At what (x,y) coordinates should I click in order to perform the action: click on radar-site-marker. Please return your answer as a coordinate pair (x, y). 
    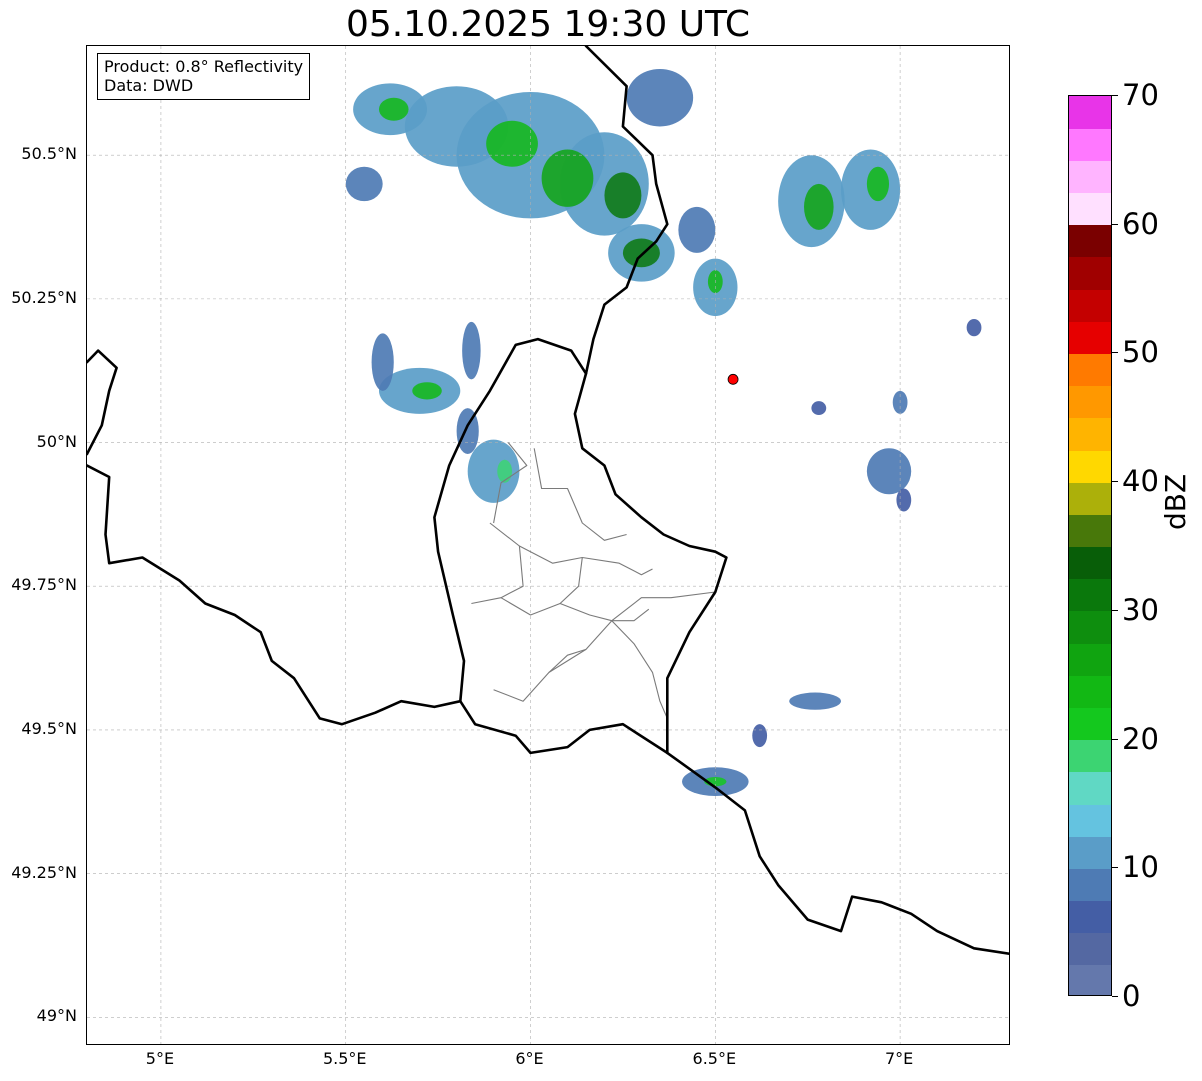
    Looking at the image, I should click on (733, 379).